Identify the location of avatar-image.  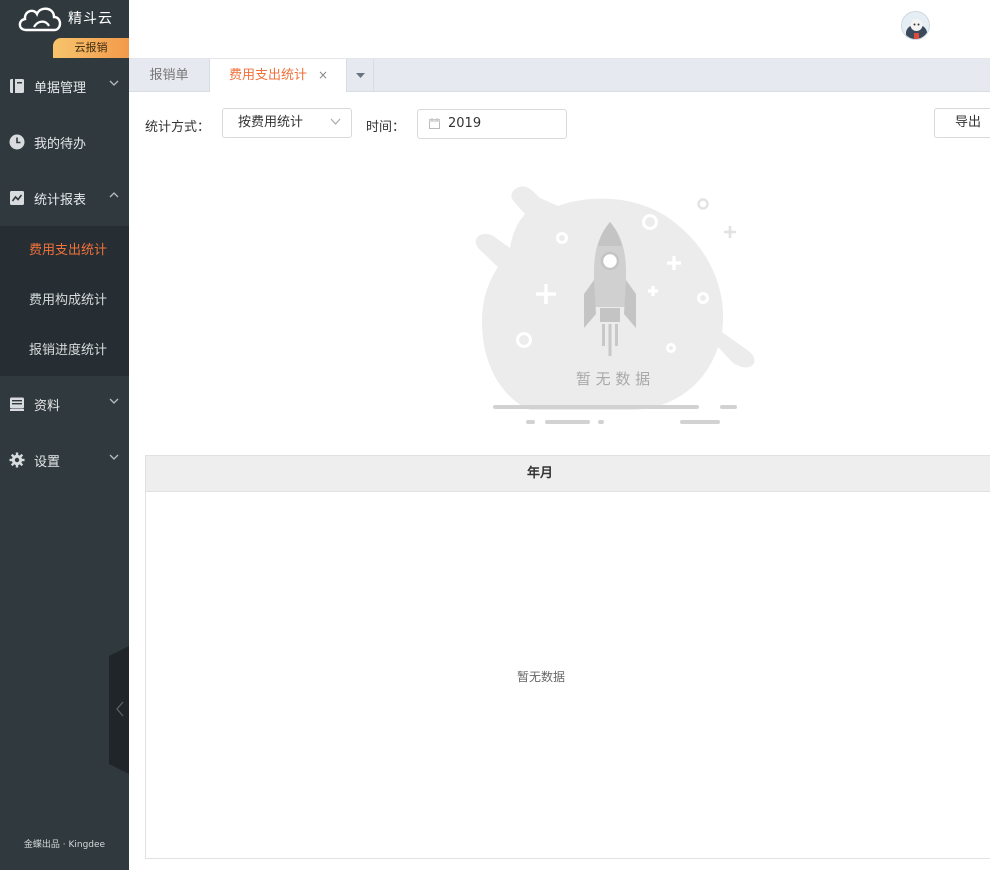
(915, 25).